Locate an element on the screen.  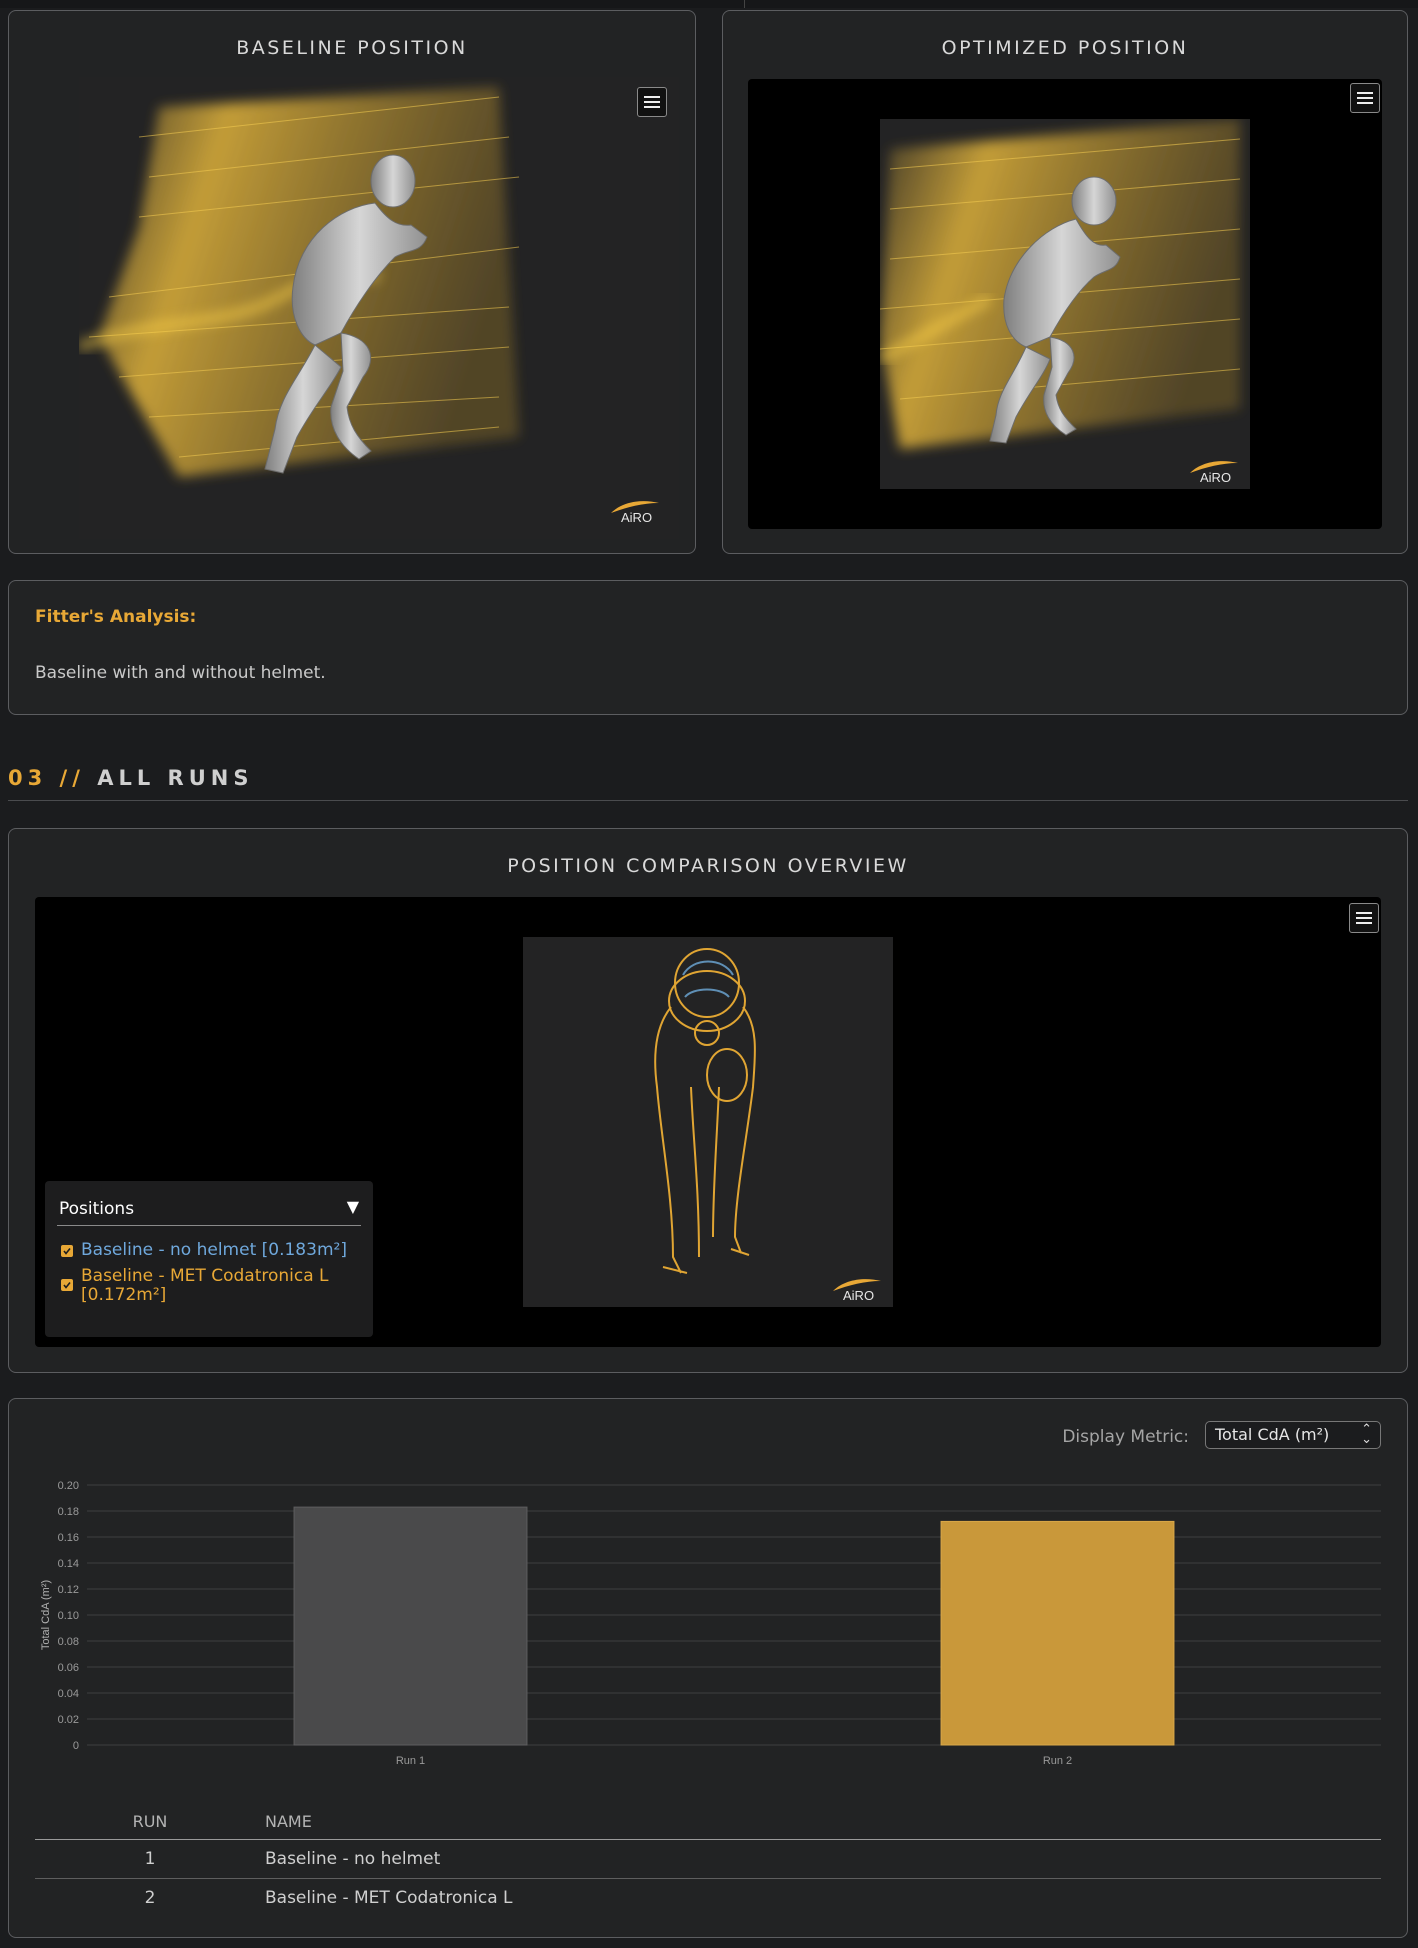
section-divider is located at coordinates (708, 800).